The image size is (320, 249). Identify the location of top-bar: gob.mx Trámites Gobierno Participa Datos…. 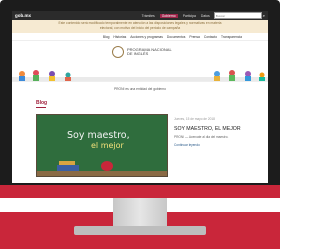
(140, 15).